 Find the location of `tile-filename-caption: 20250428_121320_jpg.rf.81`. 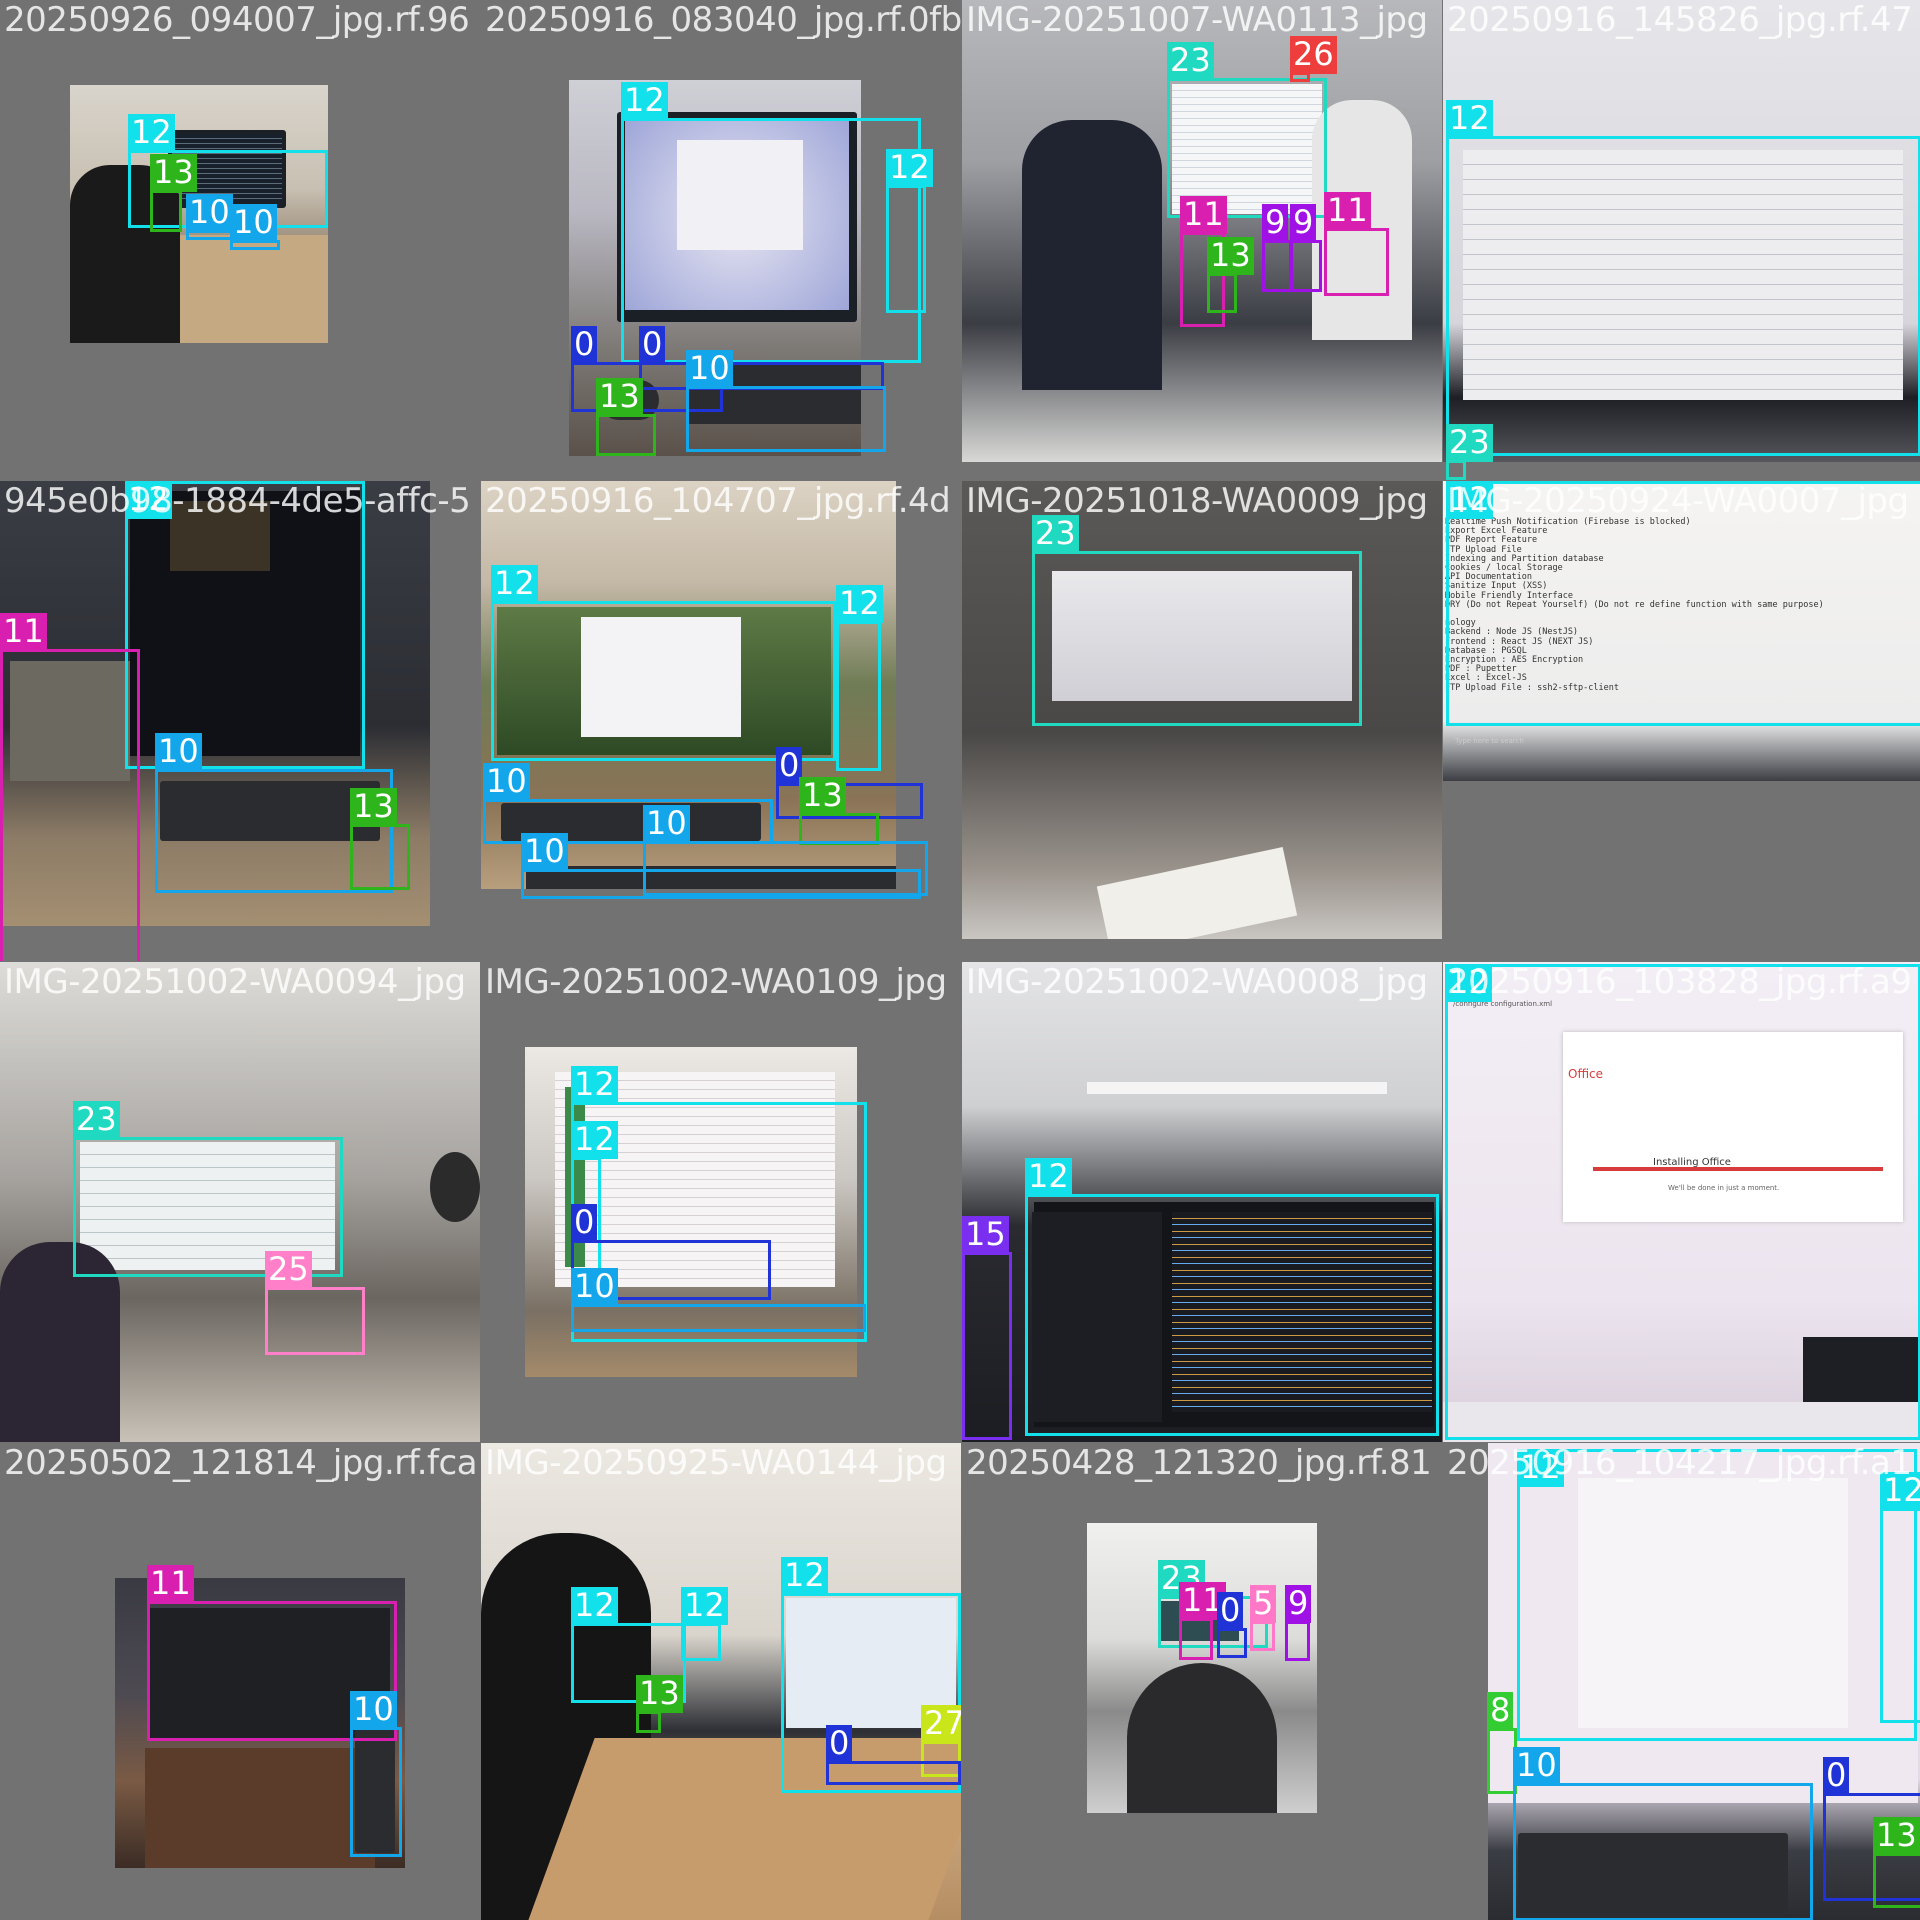

tile-filename-caption: 20250428_121320_jpg.rf.81 is located at coordinates (1199, 1463).